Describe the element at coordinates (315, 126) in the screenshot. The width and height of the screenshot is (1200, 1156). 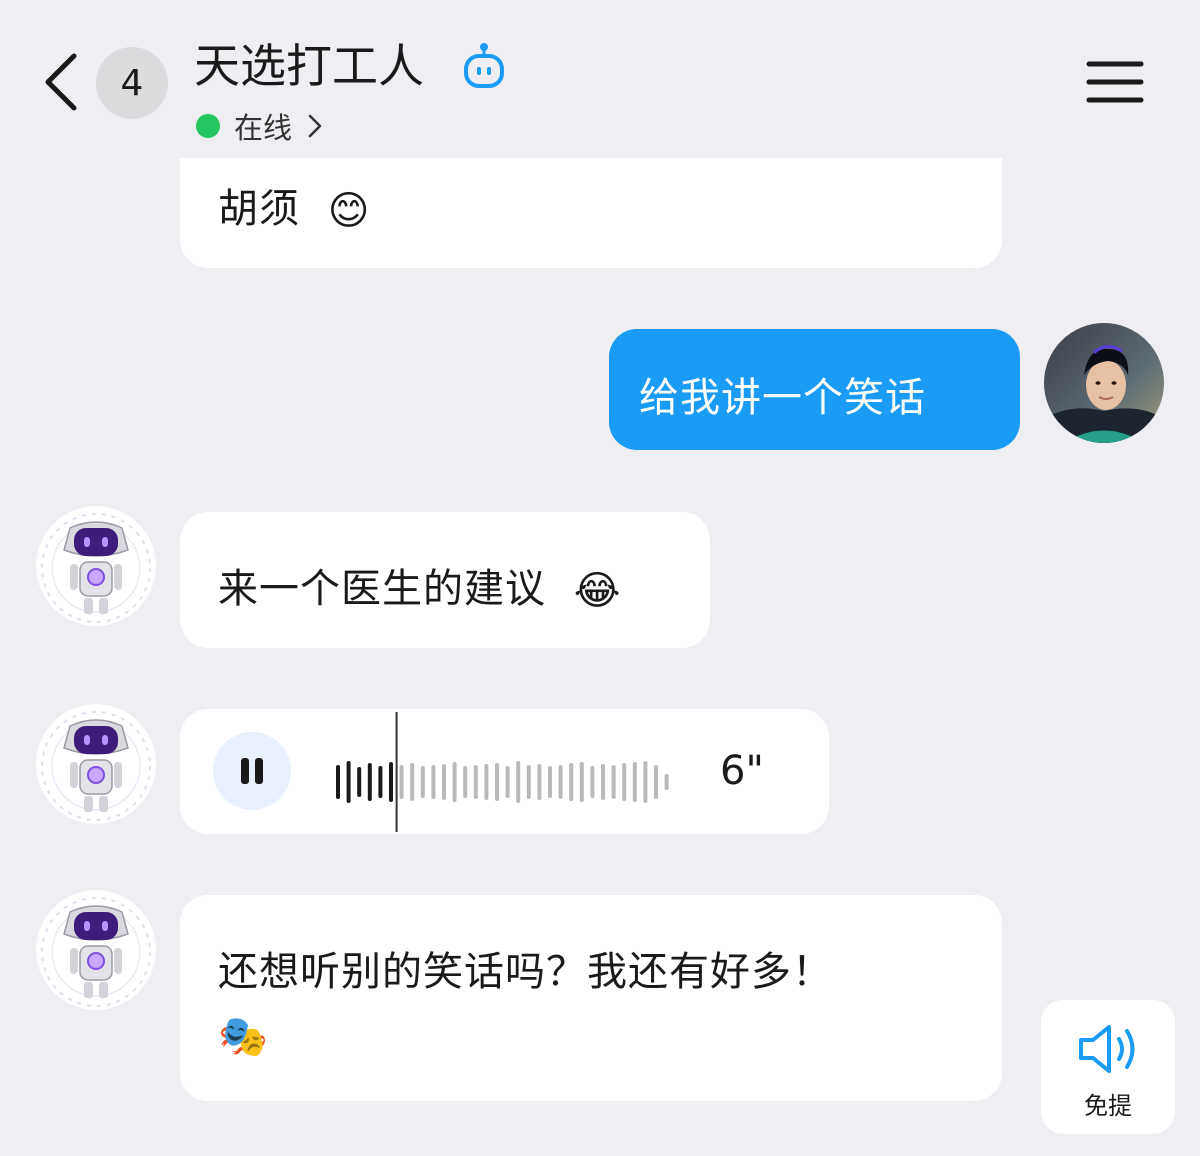
I see `chevron-right-icon` at that location.